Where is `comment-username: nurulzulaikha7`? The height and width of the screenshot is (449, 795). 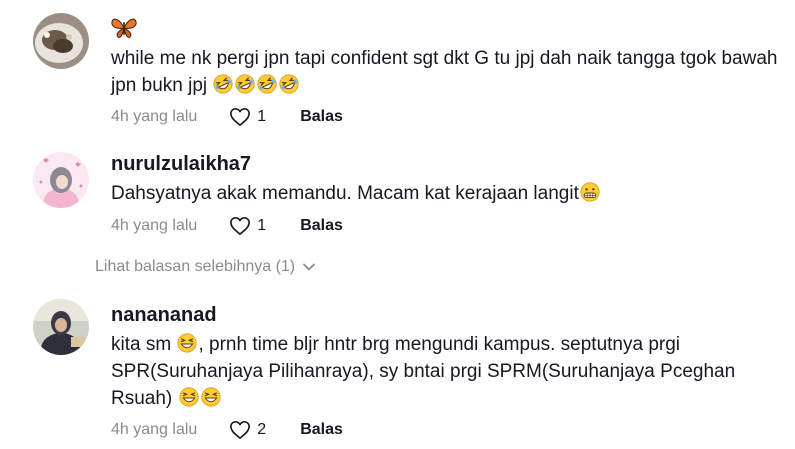
comment-username: nurulzulaikha7 is located at coordinates (181, 164).